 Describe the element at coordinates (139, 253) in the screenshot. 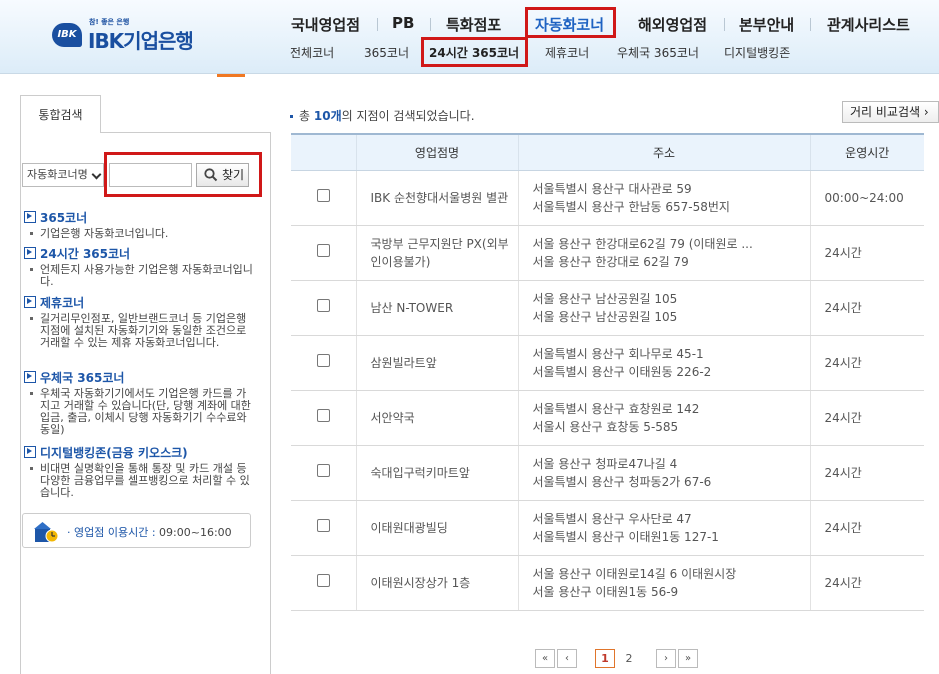

I see `info-title: 24시간 365코너` at that location.